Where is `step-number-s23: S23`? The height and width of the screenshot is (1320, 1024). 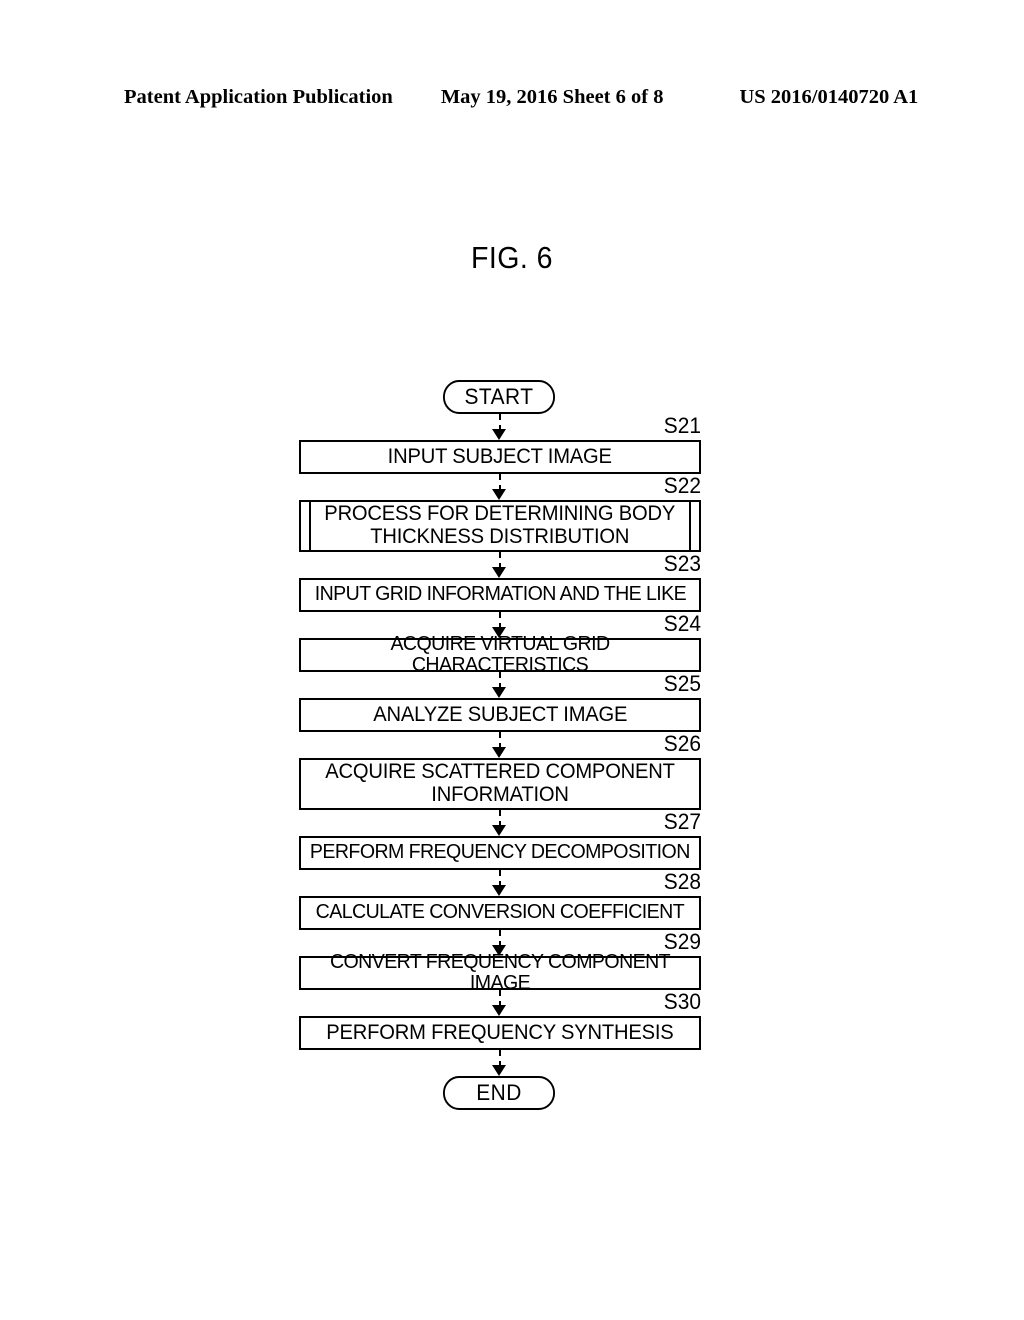 step-number-s23: S23 is located at coordinates (682, 563).